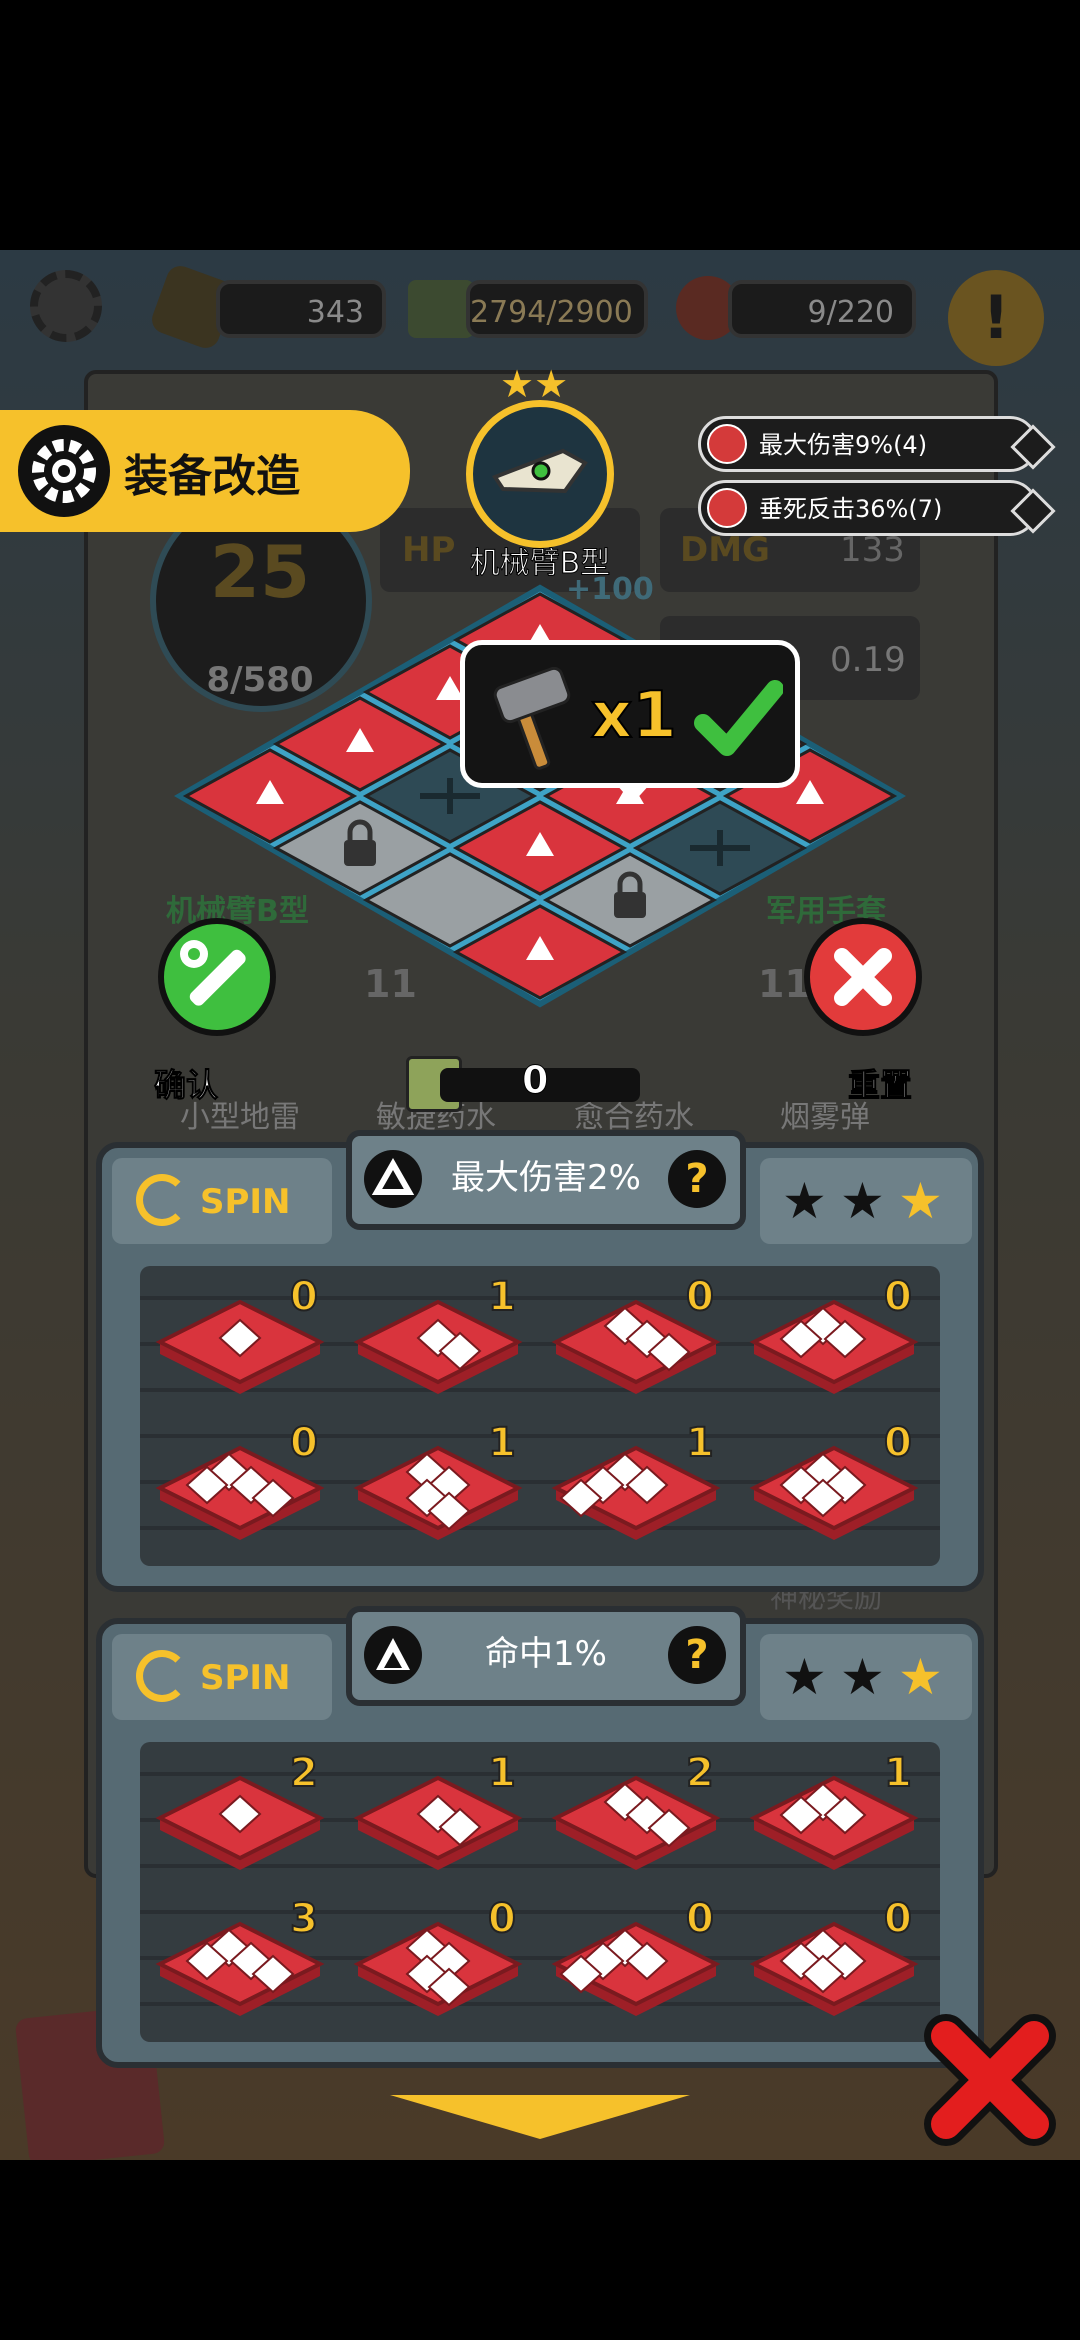 The height and width of the screenshot is (2340, 1080). I want to click on triangle-up-icon, so click(727, 444).